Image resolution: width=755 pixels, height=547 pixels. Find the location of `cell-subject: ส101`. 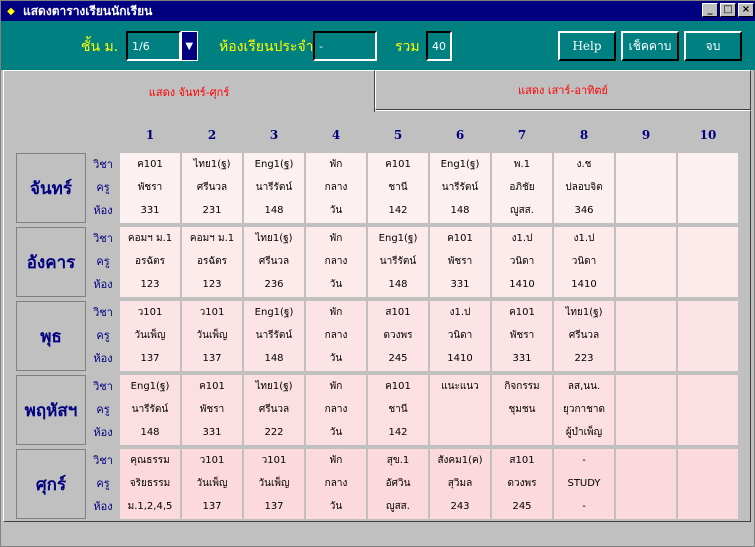

cell-subject: ส101 is located at coordinates (398, 312).